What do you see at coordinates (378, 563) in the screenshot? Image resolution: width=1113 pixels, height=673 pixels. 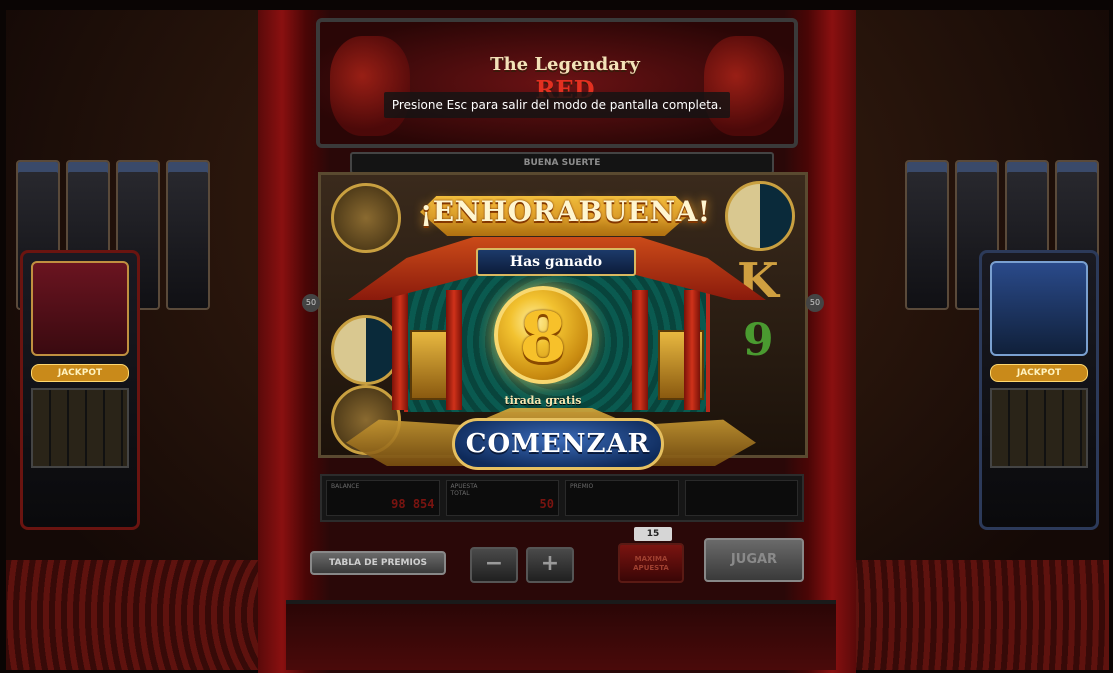 I see `paytable-button: TABLA DE PREMIOS` at bounding box center [378, 563].